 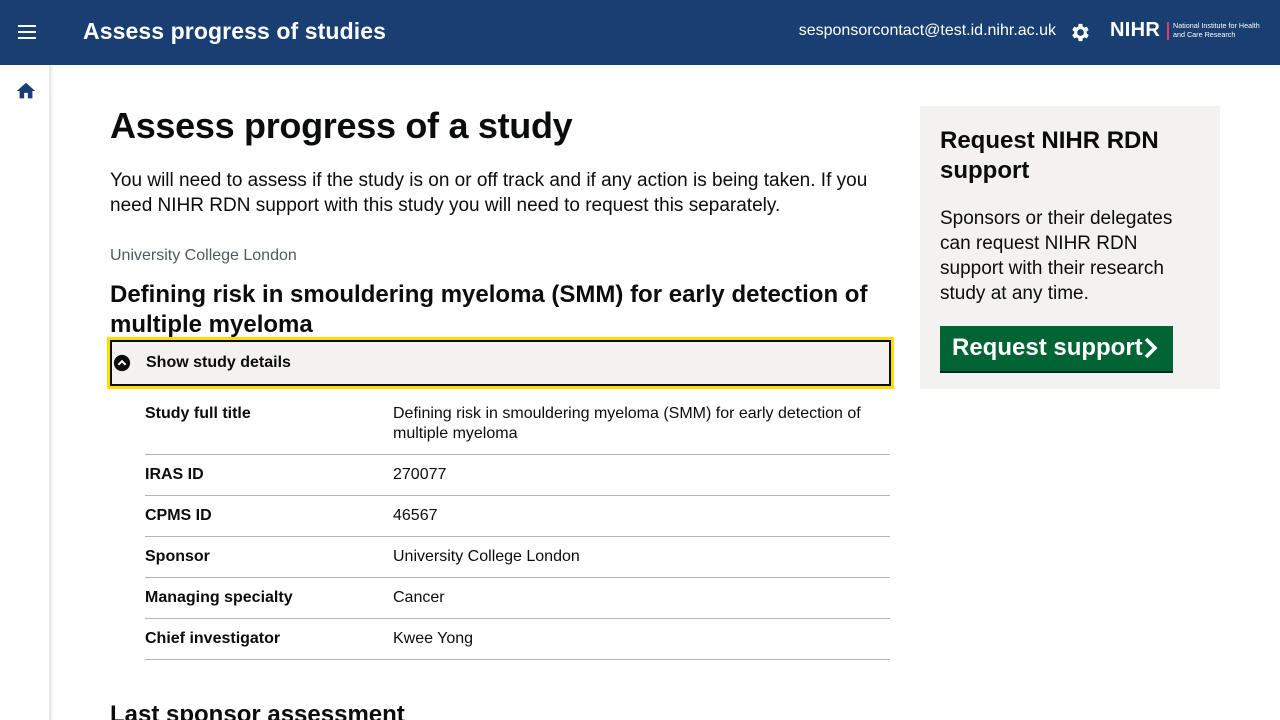 I want to click on support-panel-title: Request NIHR RDN support, so click(x=1049, y=155).